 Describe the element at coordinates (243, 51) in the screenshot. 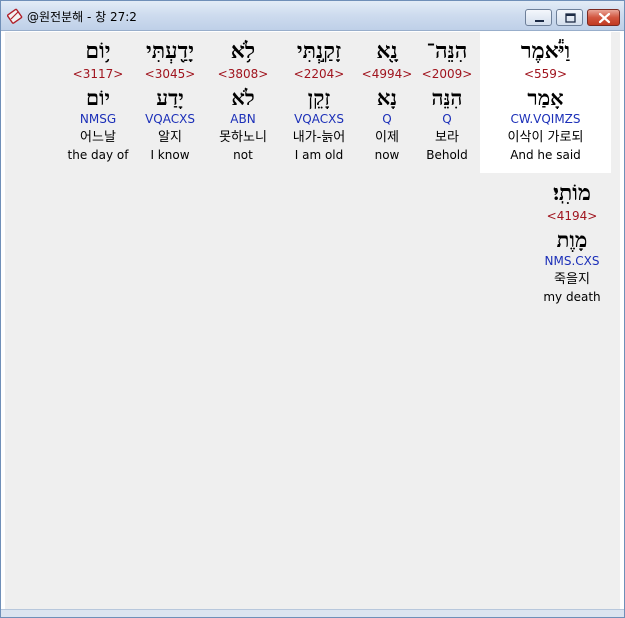

I see `hebrew-word: לֹ֥א` at that location.